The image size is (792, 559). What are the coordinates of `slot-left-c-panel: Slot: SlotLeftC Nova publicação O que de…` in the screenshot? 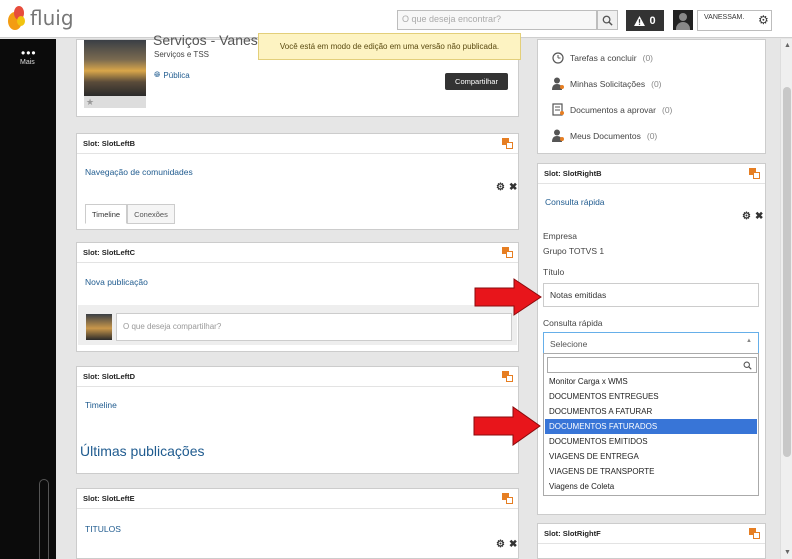 It's located at (297, 297).